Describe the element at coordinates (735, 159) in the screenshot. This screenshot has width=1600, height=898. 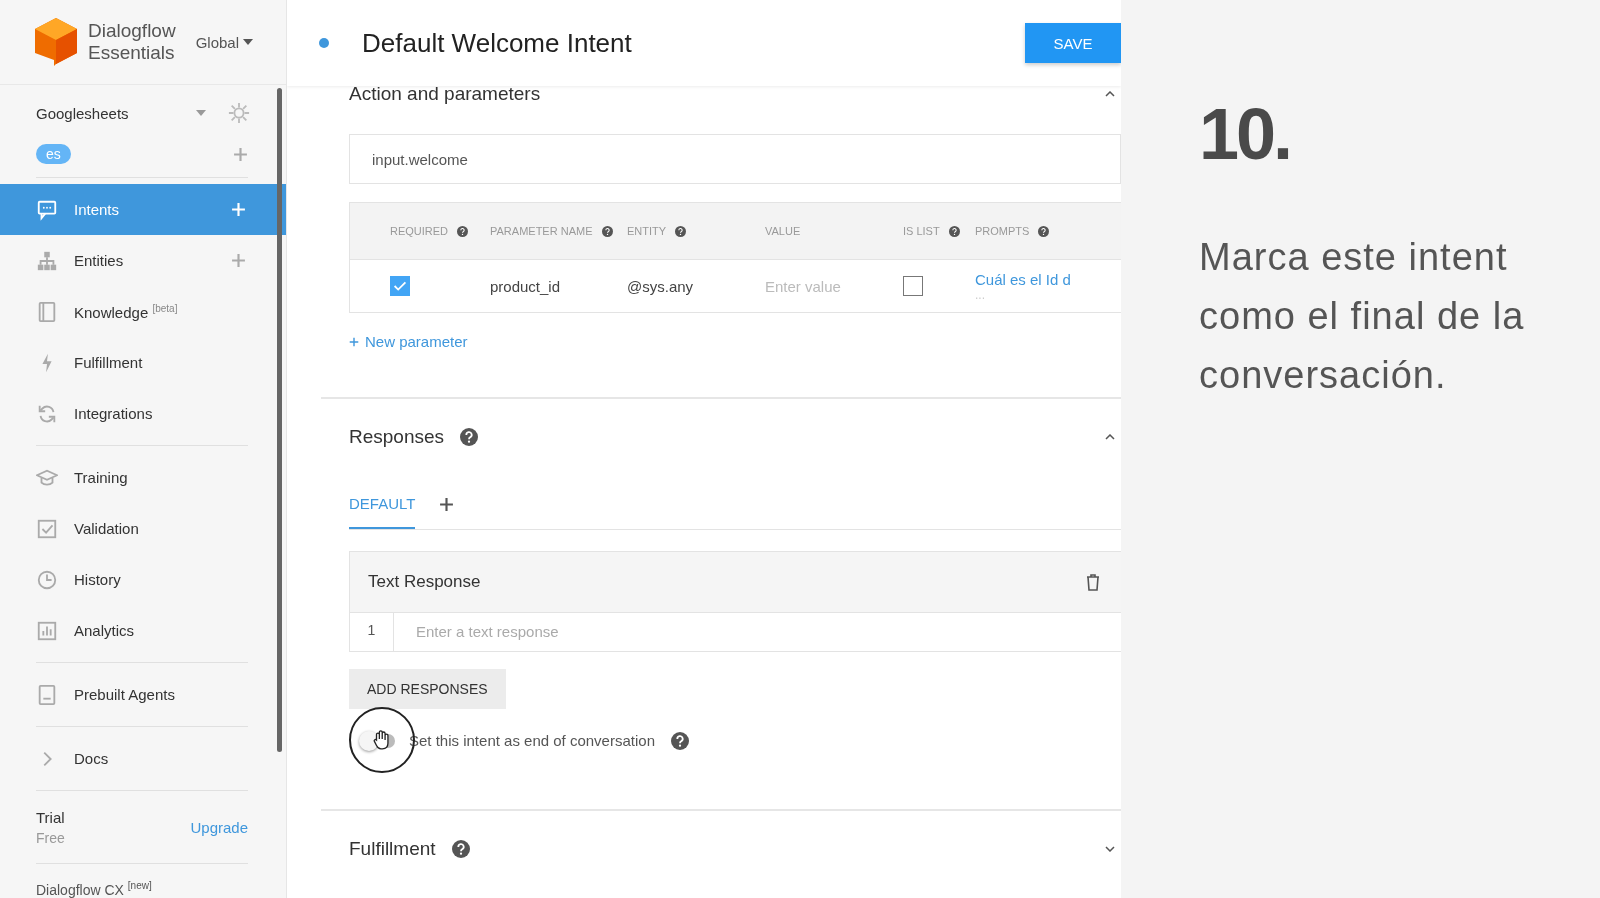
I see `action-field: input.welcome` at that location.